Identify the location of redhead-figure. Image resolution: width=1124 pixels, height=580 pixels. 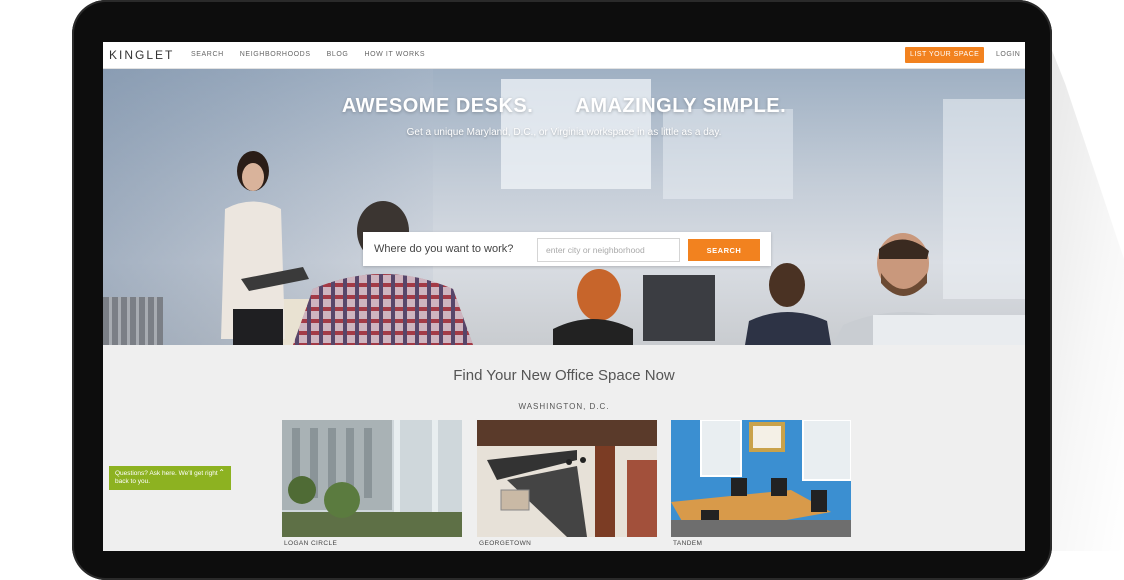
(593, 307).